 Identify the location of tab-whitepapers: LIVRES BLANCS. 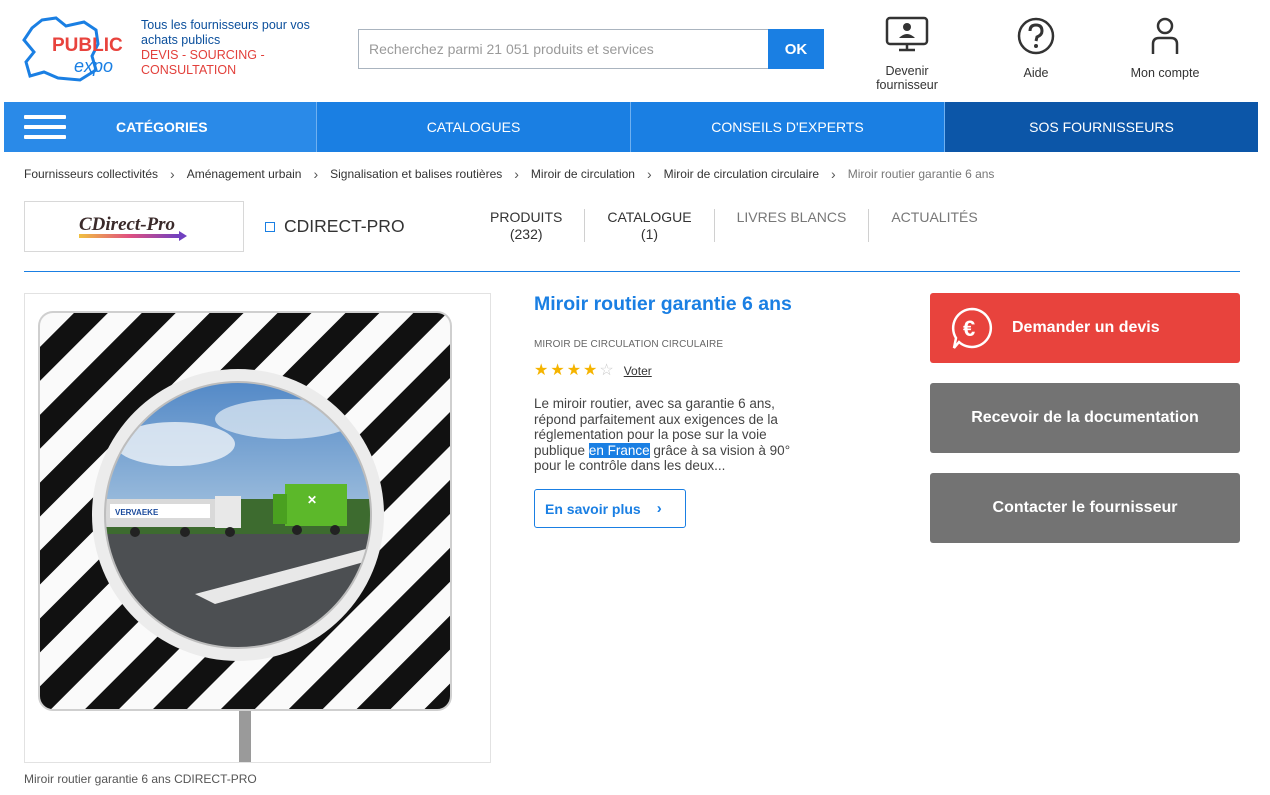
(792, 225).